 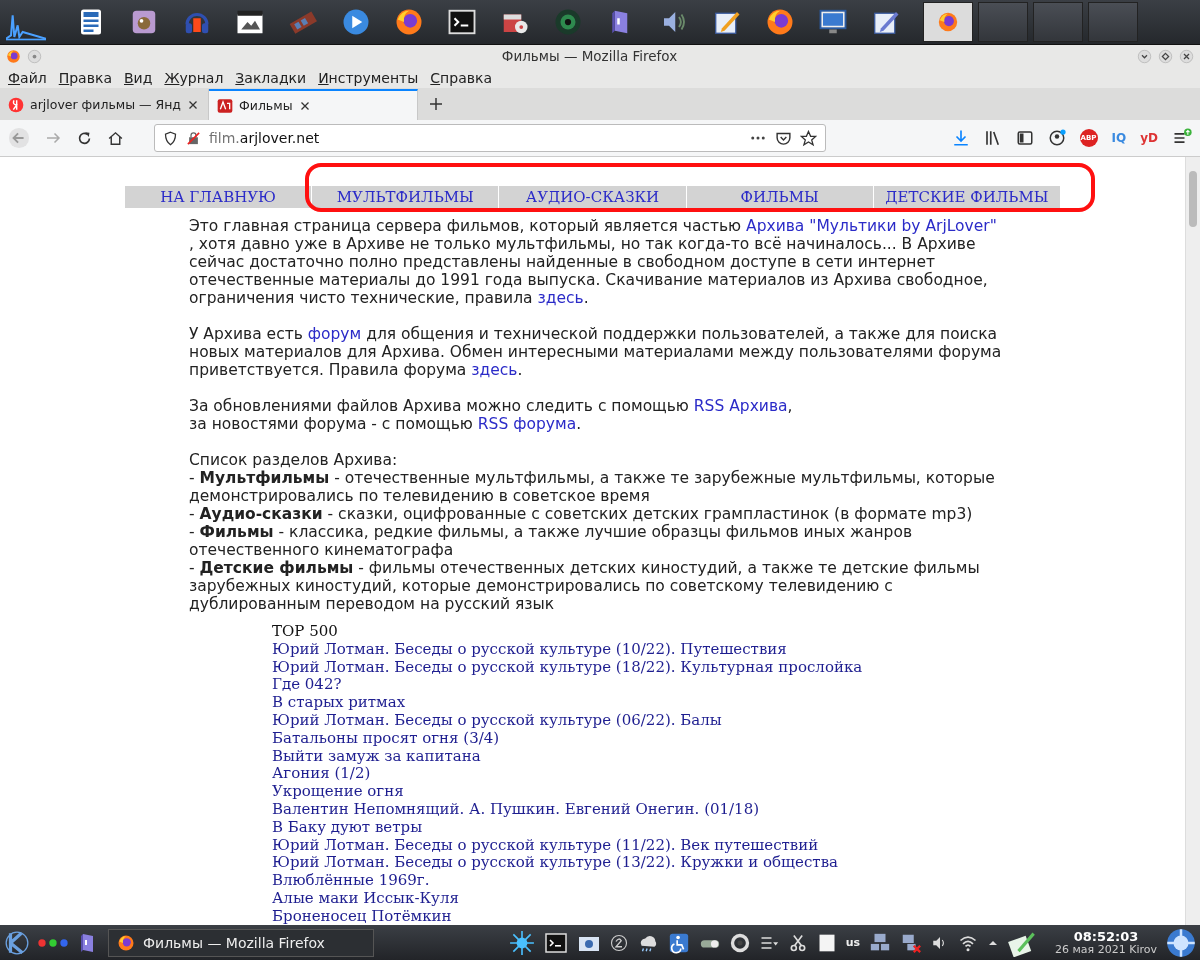 What do you see at coordinates (589, 56) in the screenshot?
I see `window-title: Фильмы — Mozilla Firefox` at bounding box center [589, 56].